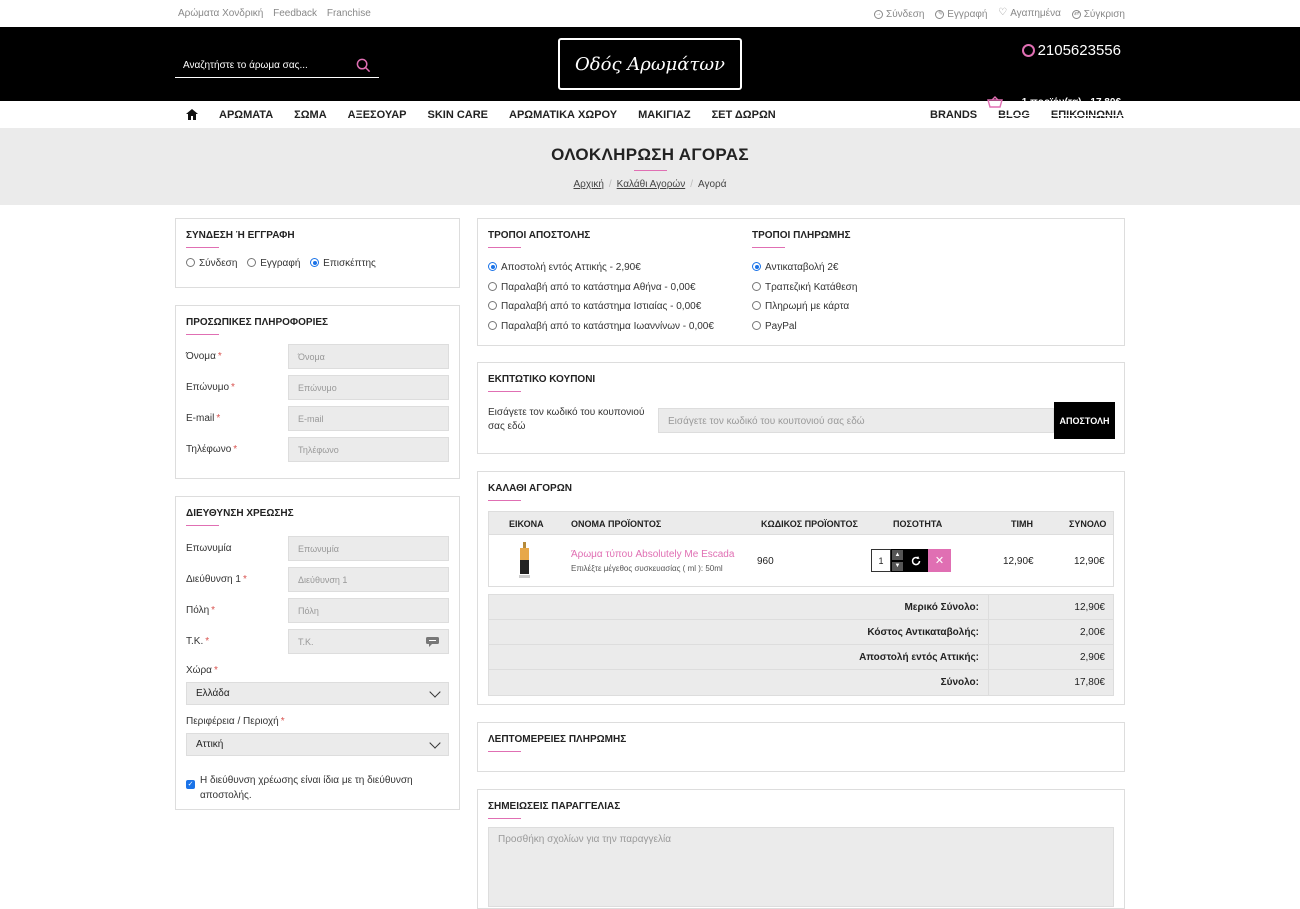  I want to click on breadcrumb-current: Αγορά, so click(712, 184).